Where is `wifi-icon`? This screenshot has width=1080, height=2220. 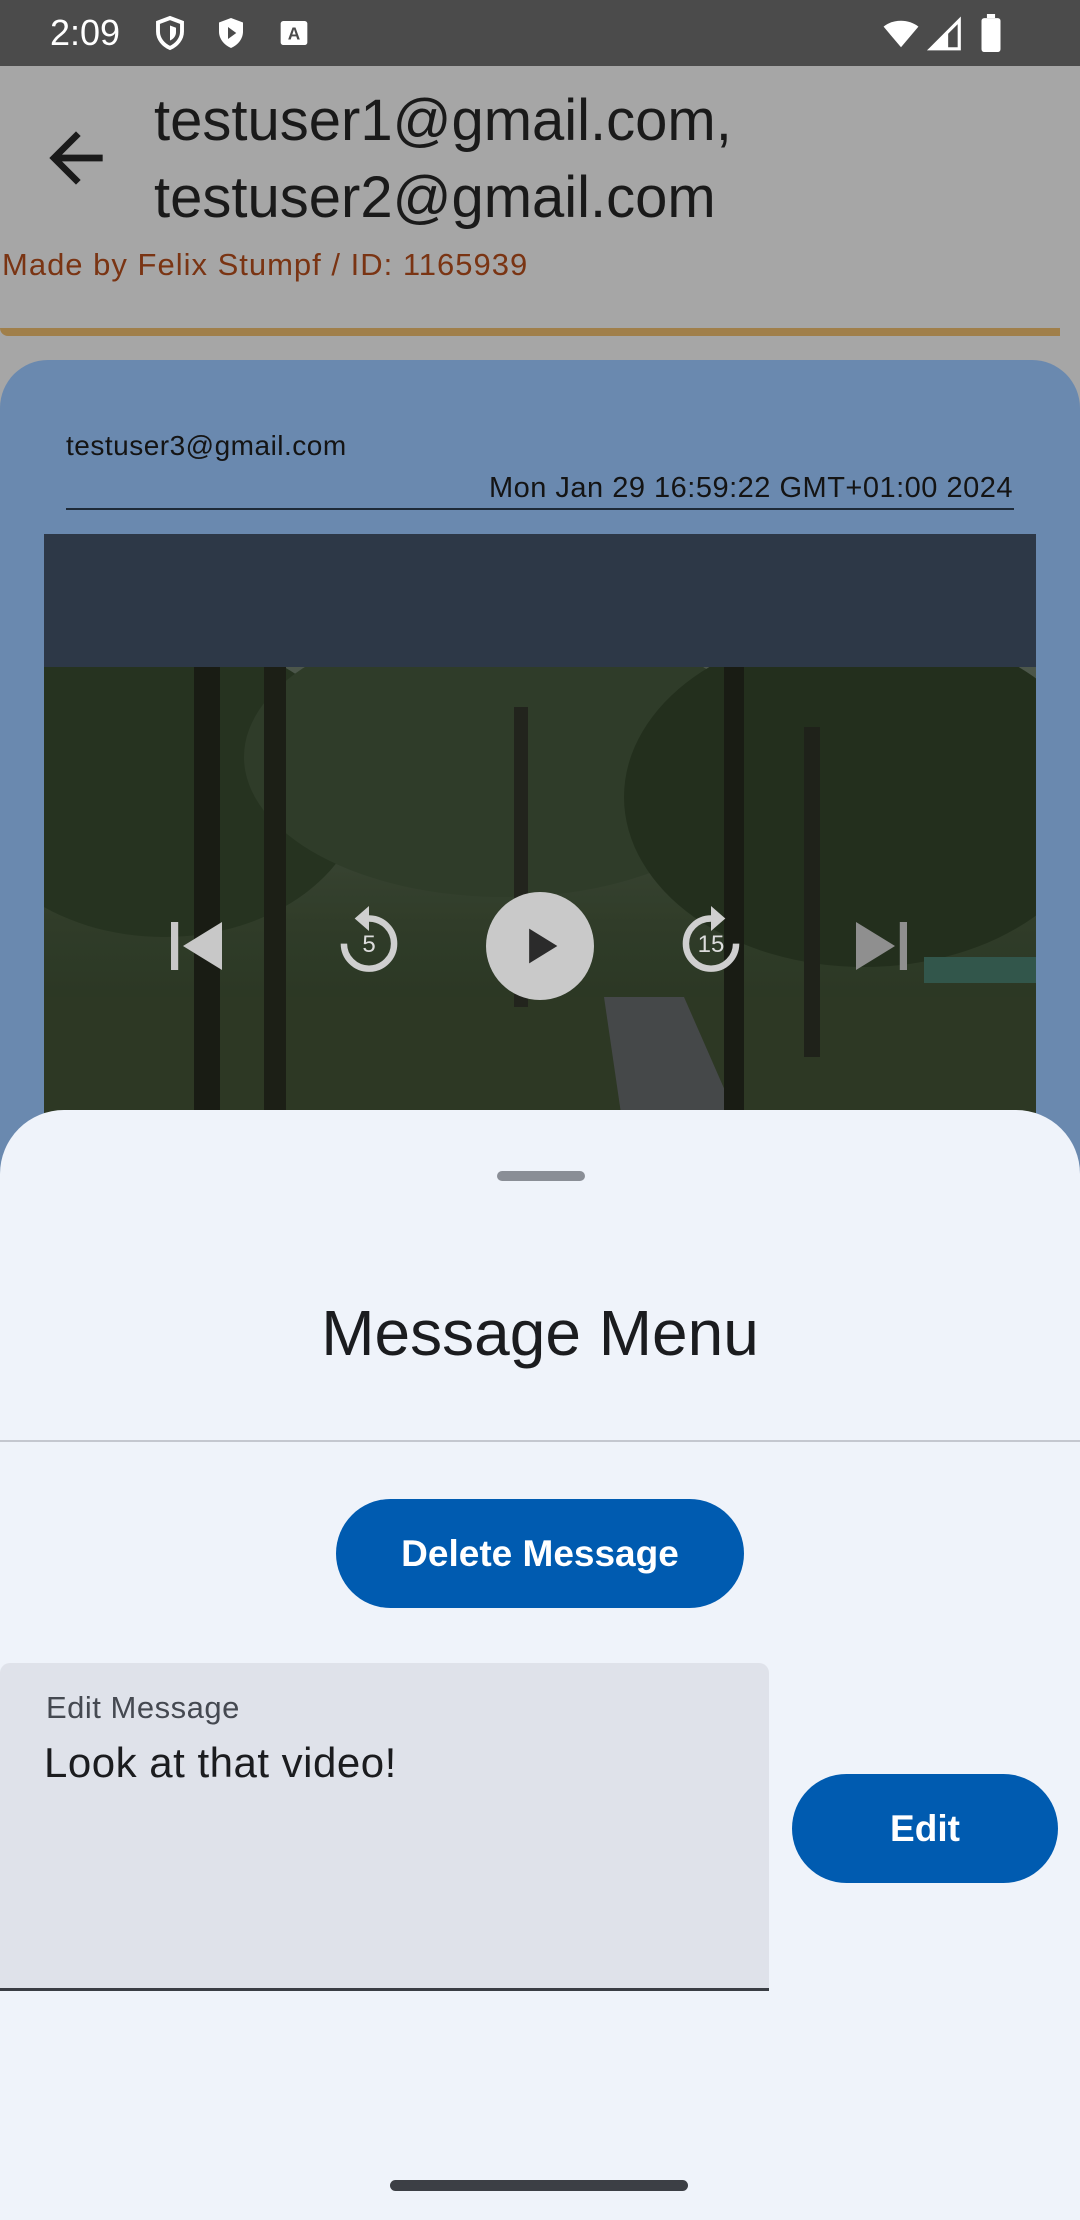
wifi-icon is located at coordinates (901, 34).